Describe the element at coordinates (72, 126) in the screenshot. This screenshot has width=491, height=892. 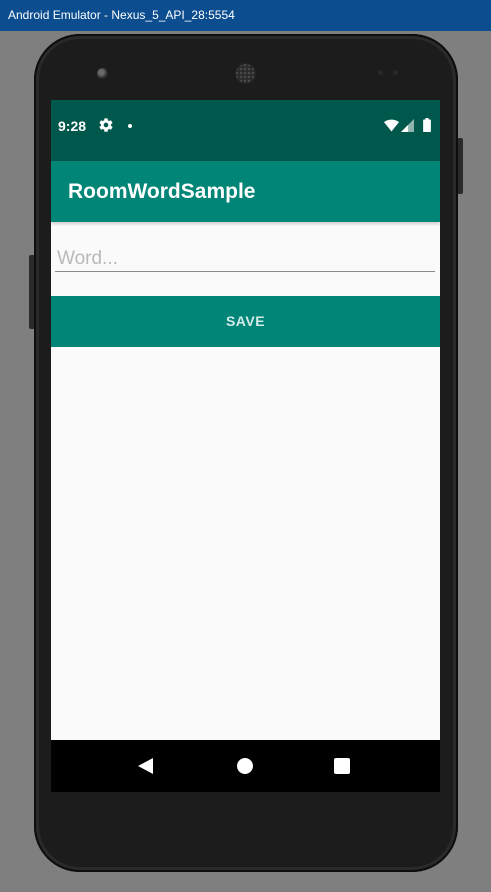
I see `status-time: 9:28` at that location.